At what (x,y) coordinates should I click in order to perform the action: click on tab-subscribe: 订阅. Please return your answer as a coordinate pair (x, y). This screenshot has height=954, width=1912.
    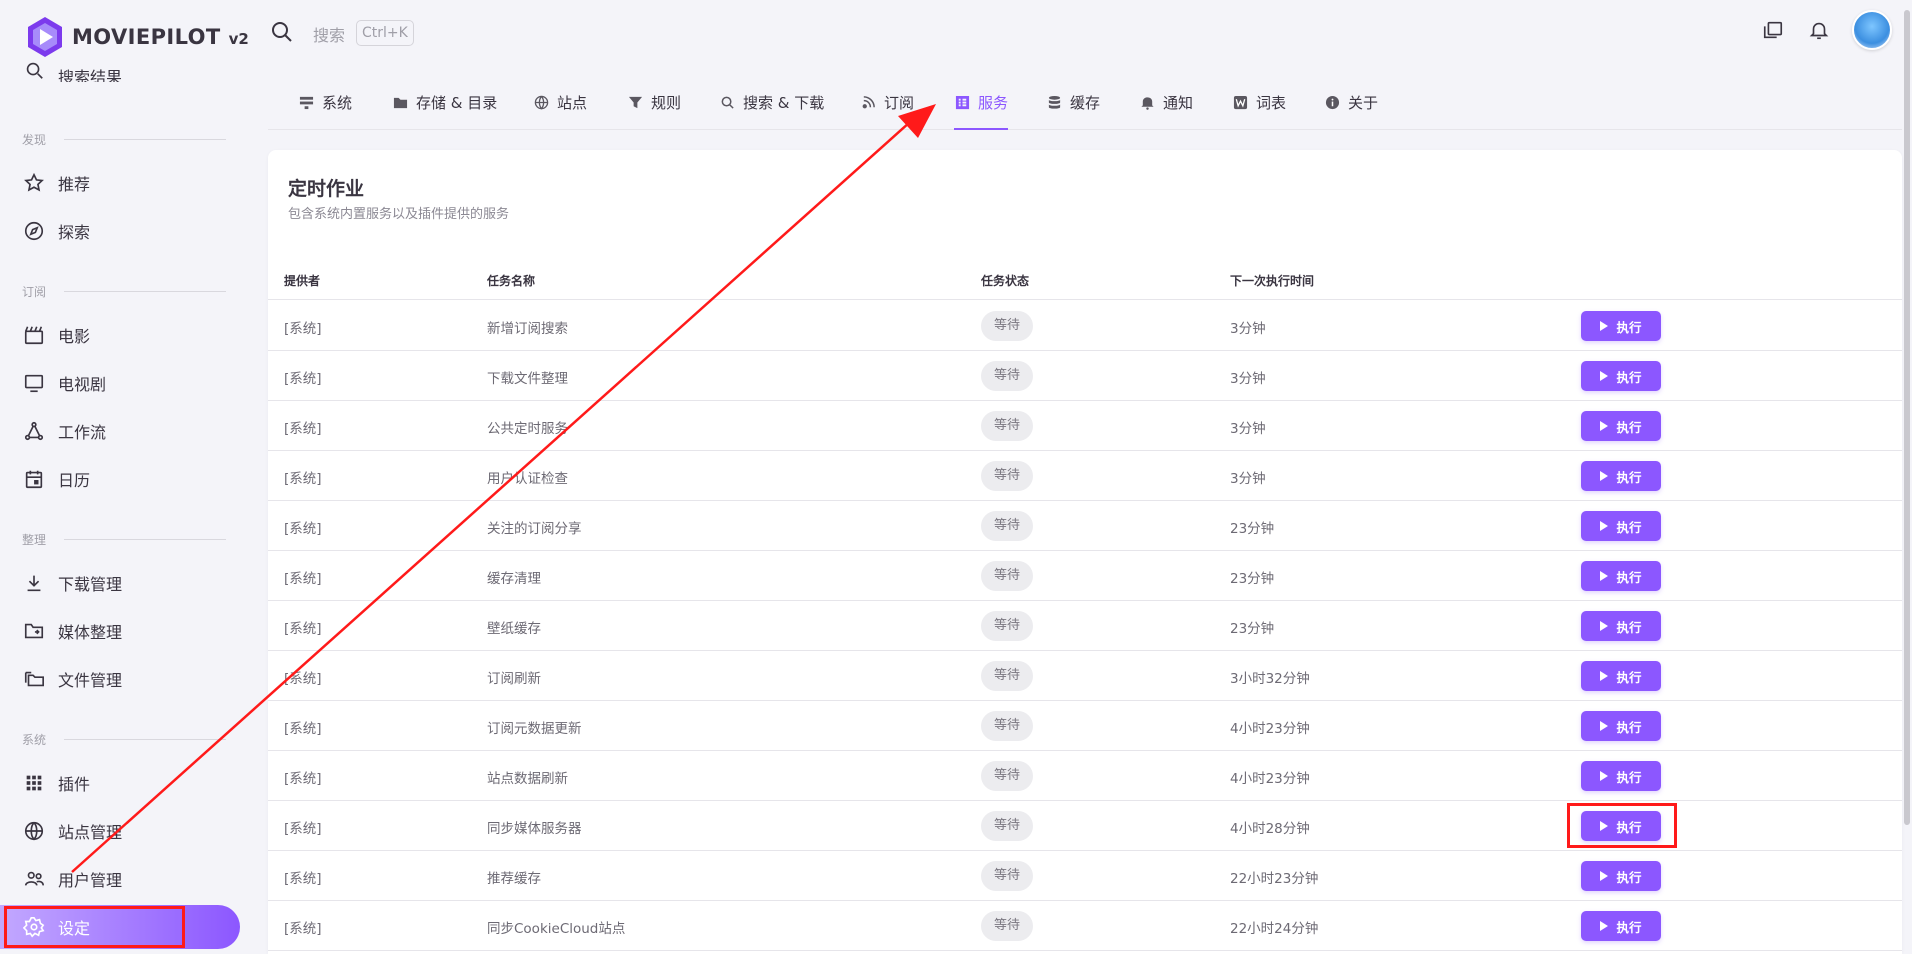
    Looking at the image, I should click on (887, 105).